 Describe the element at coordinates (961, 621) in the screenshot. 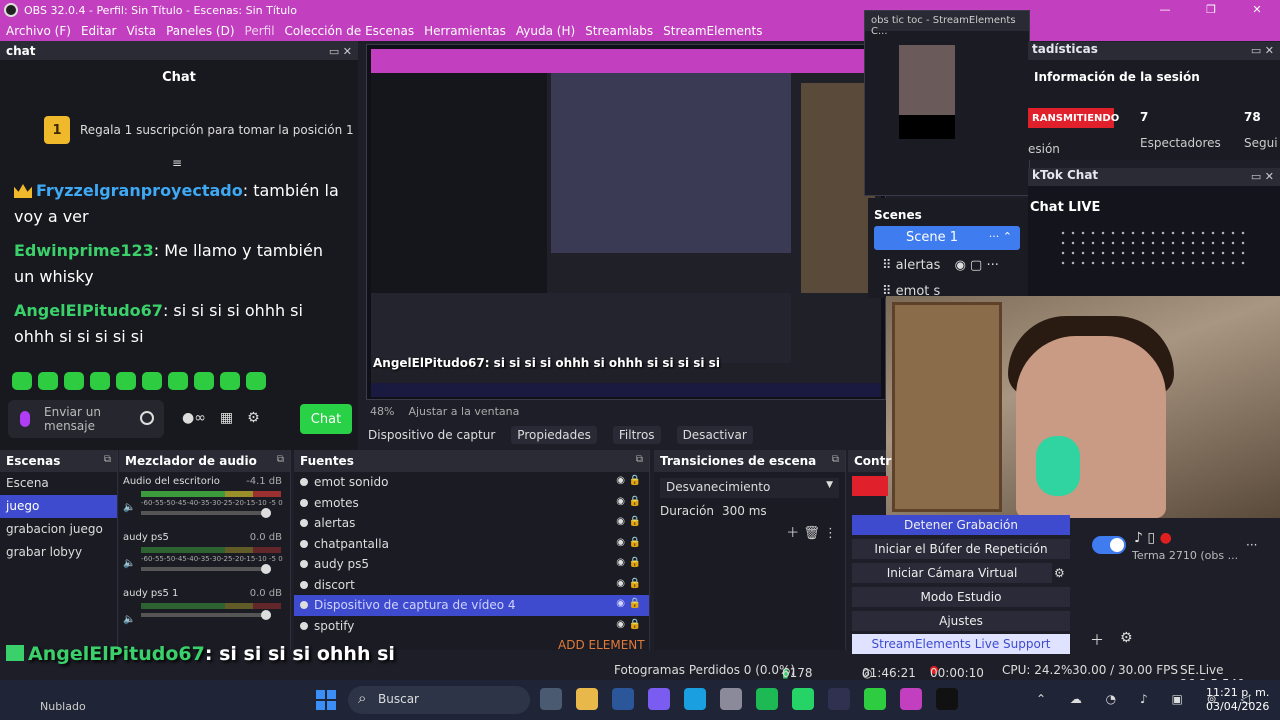

I see `settings-button: Ajustes` at that location.